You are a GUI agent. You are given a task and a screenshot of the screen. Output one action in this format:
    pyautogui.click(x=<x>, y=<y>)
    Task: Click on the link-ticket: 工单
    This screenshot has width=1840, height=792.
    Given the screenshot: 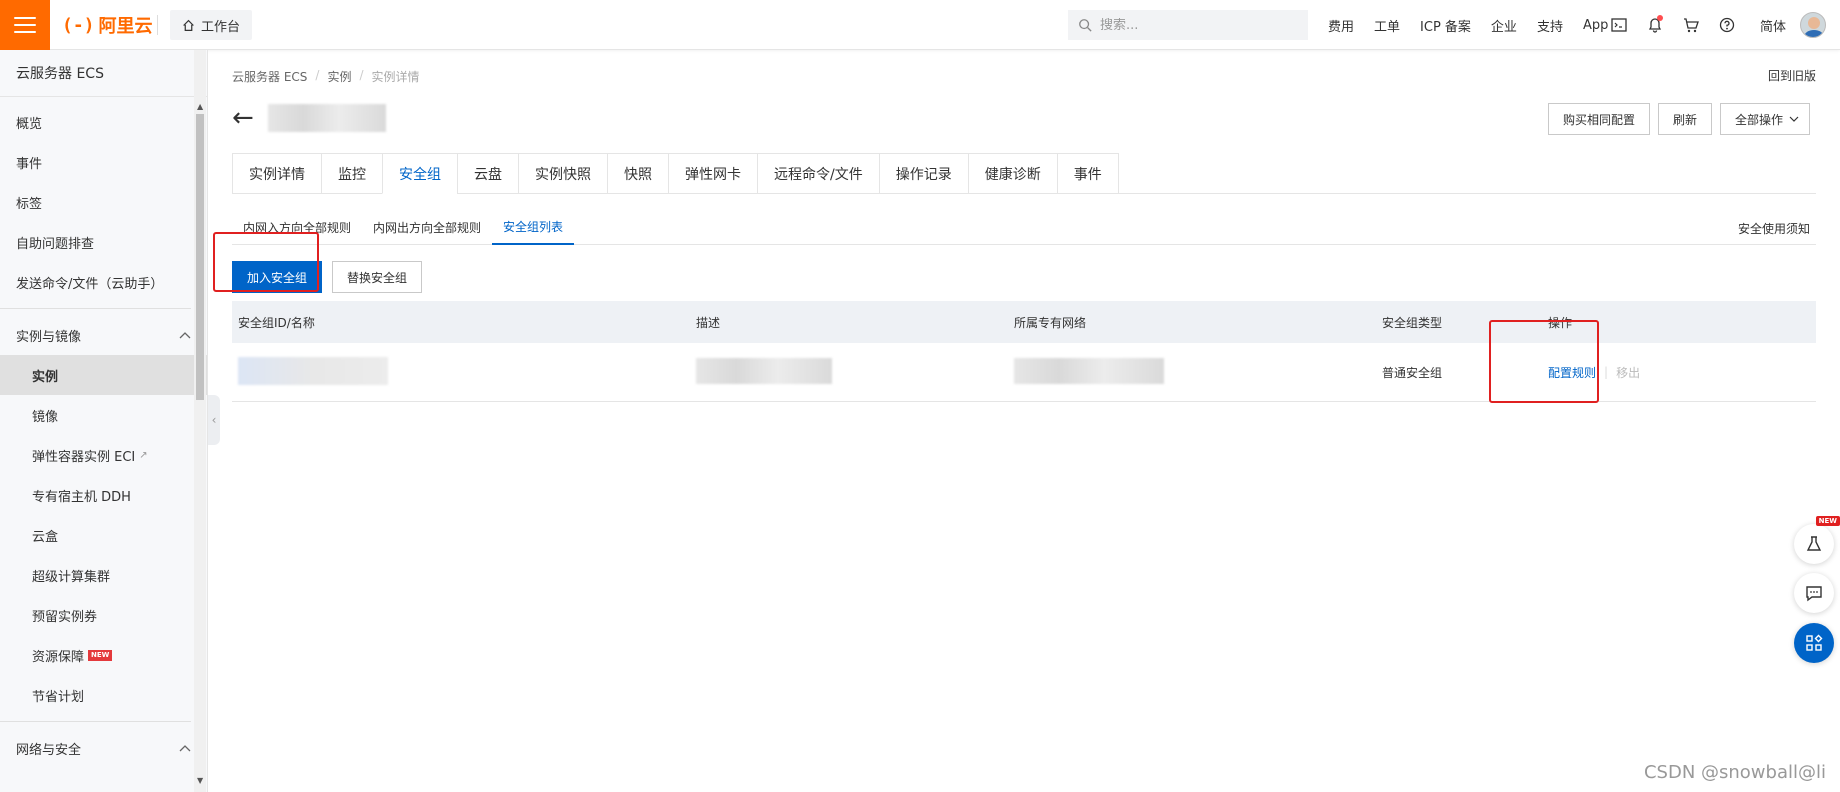 What is the action you would take?
    pyautogui.click(x=1387, y=25)
    